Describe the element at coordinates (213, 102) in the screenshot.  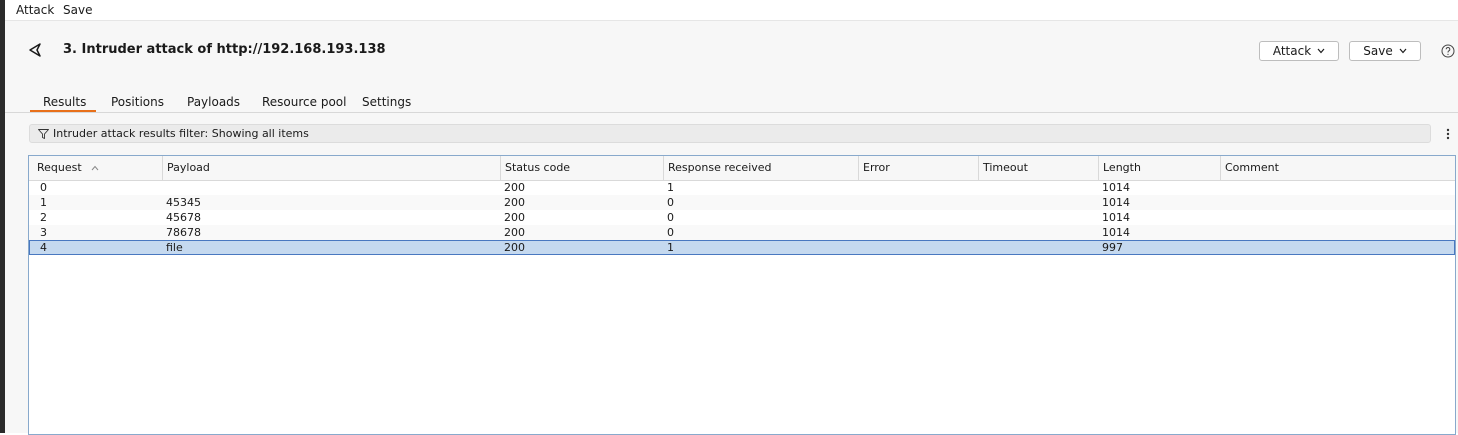
I see `tab-payloads: Payloads` at that location.